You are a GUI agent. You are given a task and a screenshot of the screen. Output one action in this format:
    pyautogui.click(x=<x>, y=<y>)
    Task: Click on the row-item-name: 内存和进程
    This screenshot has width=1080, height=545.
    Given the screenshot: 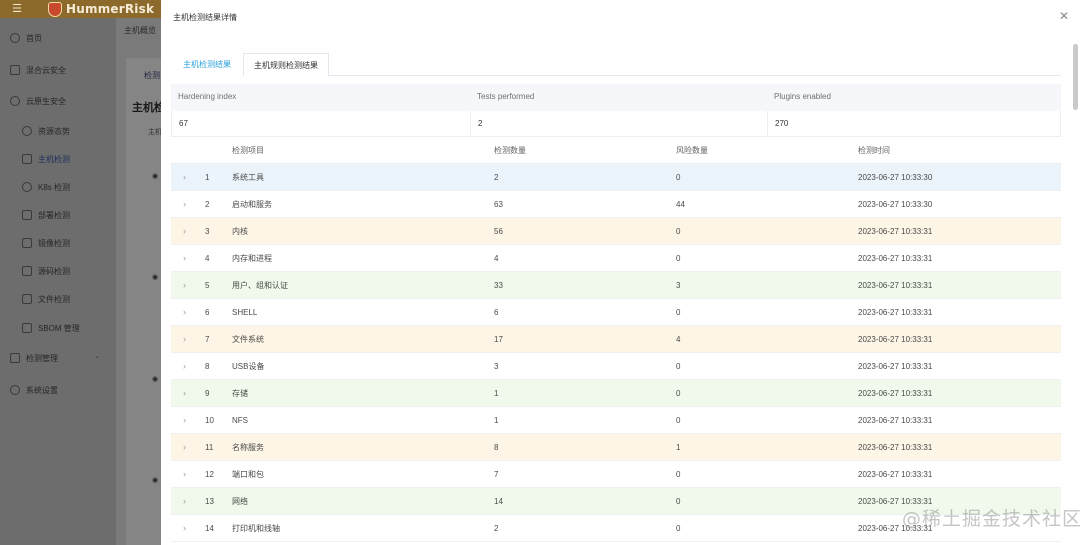 What is the action you would take?
    pyautogui.click(x=252, y=258)
    